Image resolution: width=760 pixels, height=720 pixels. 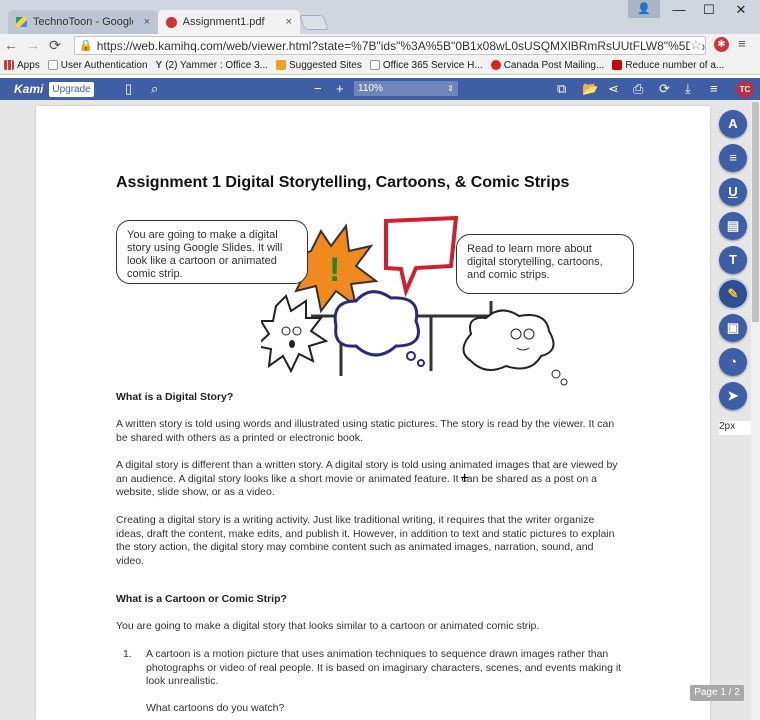 I want to click on yammer-icon: Y, so click(x=159, y=65).